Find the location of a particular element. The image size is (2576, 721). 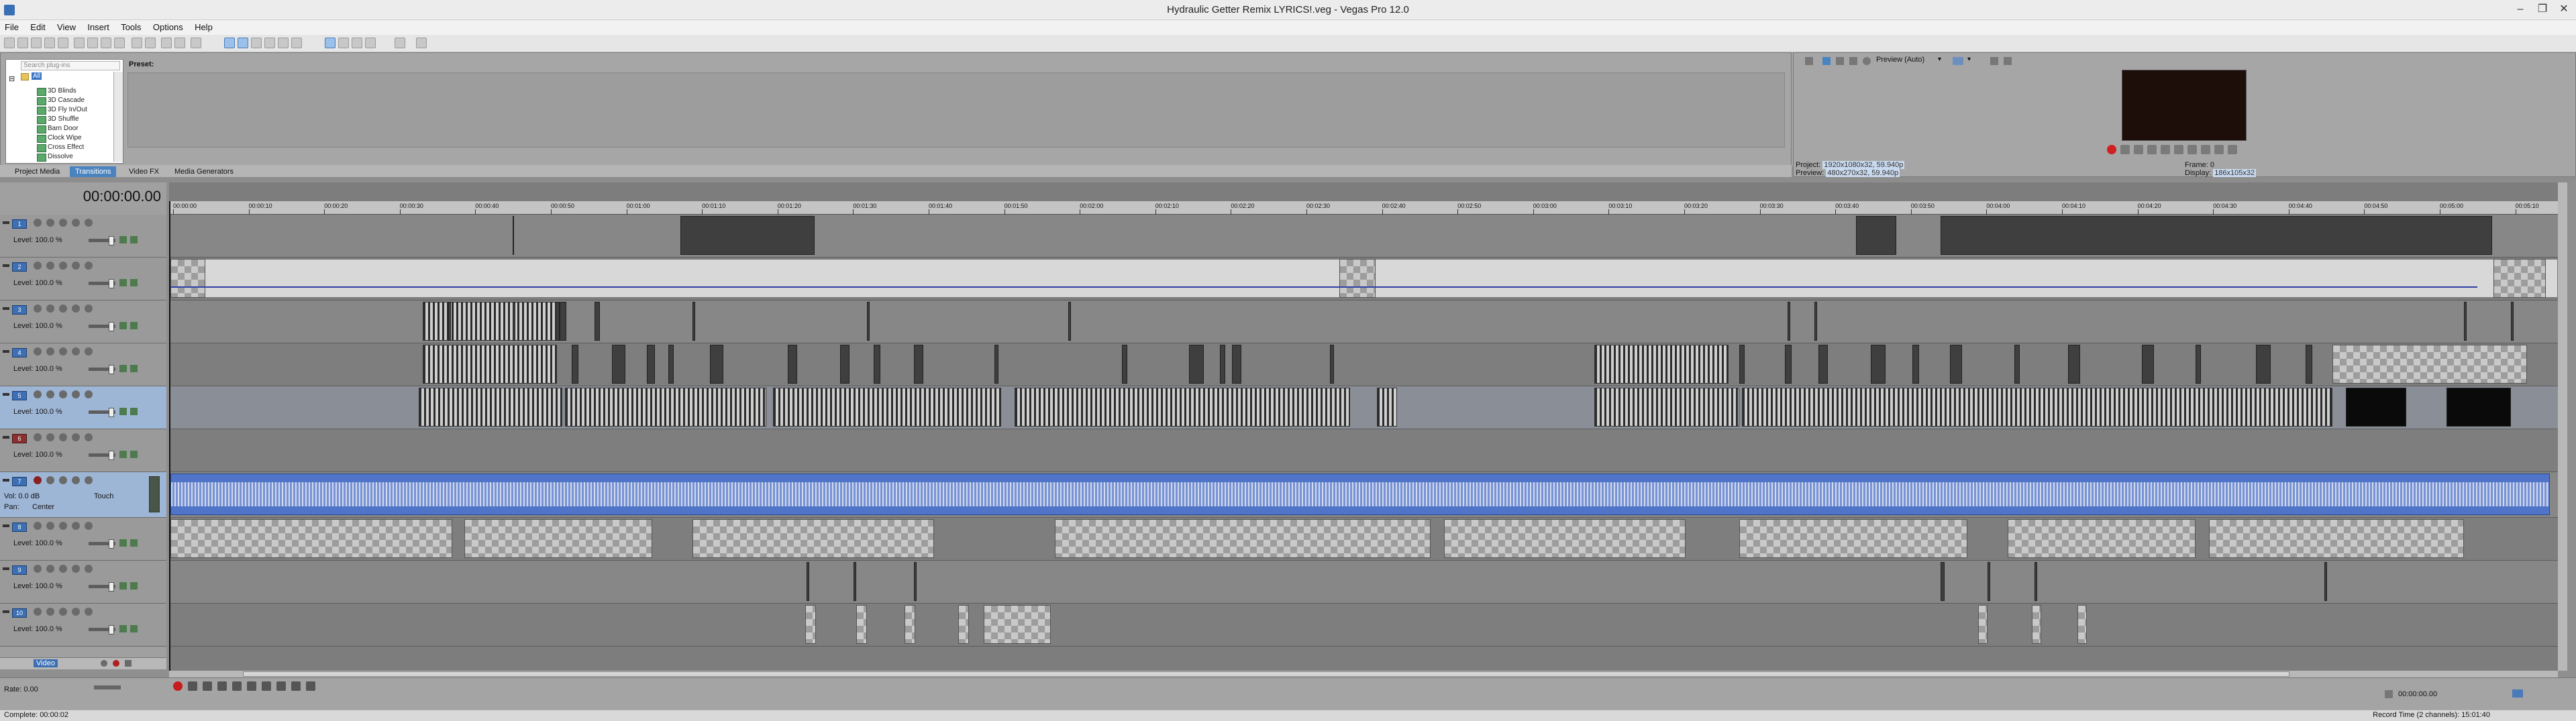

envelope-line is located at coordinates (1323, 287).